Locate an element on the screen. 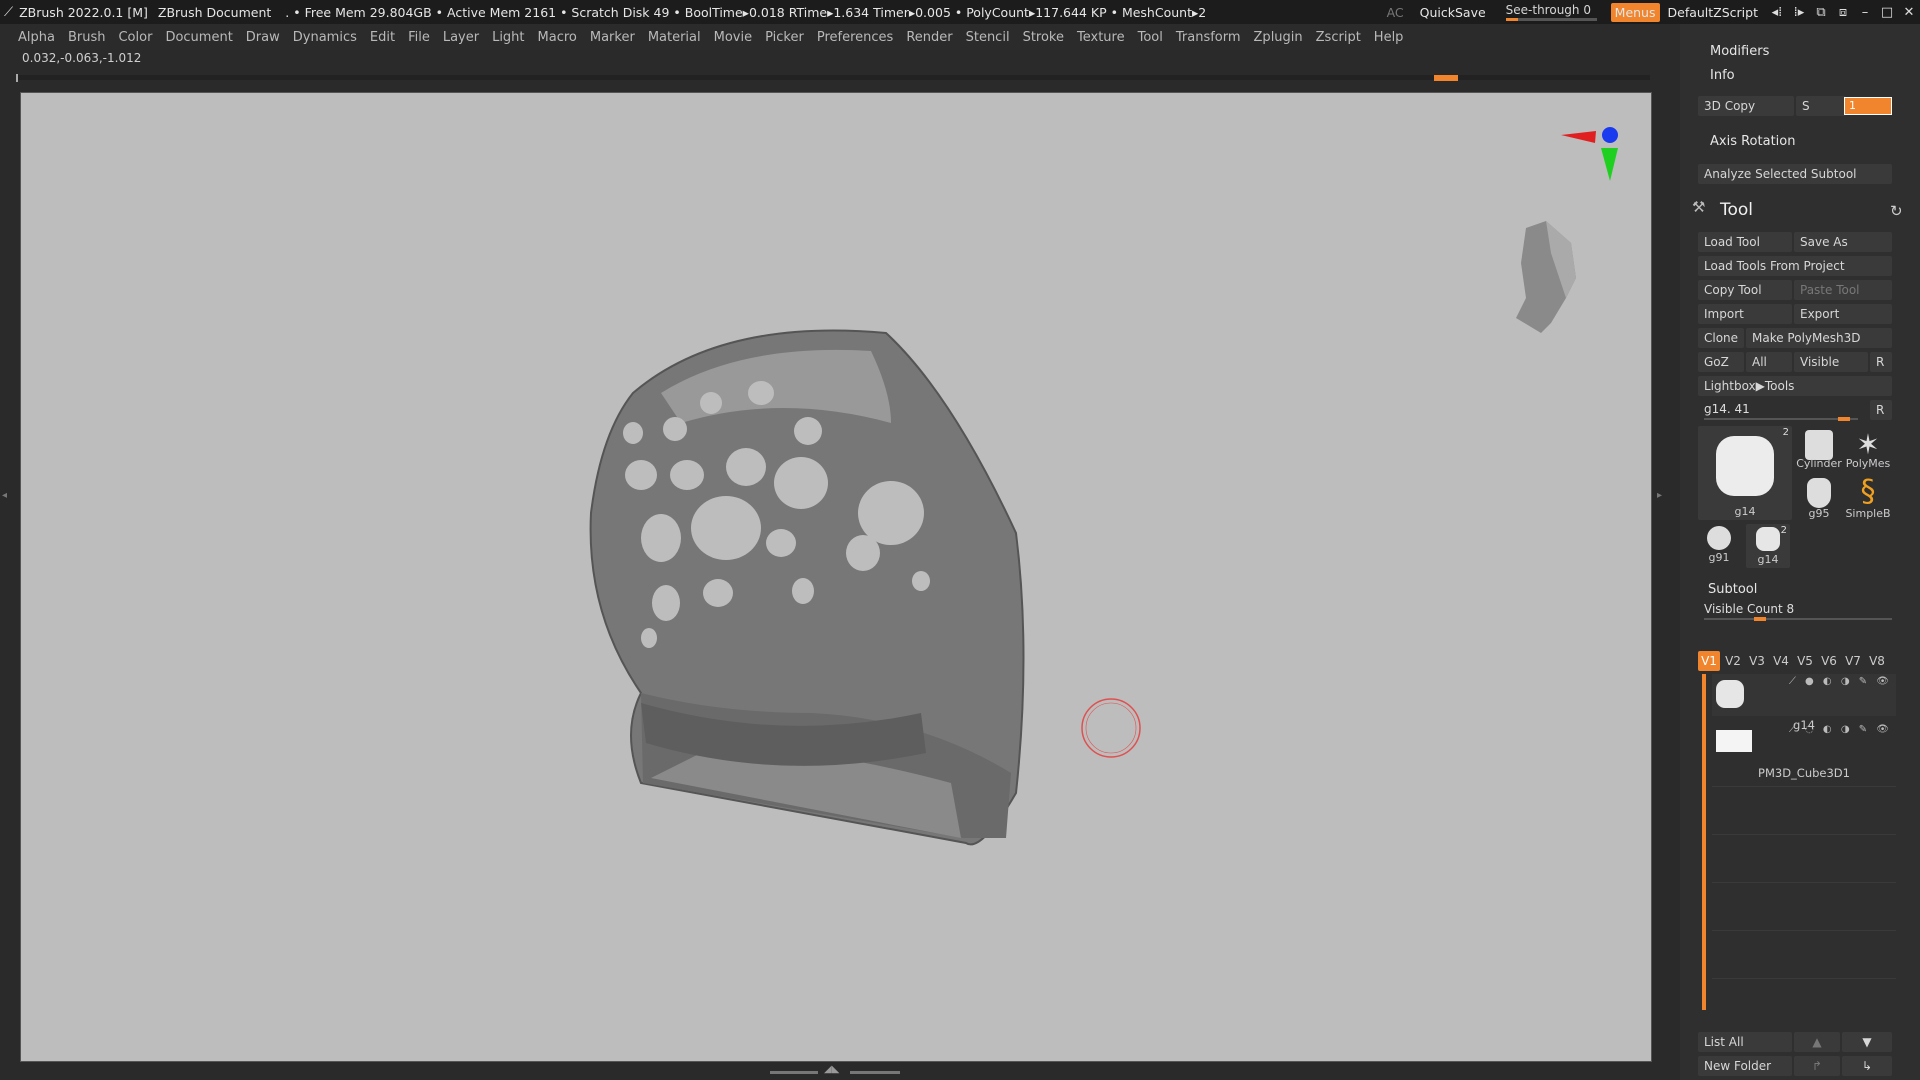 The image size is (1920, 1080). head-gizmo is located at coordinates (1567, 230).